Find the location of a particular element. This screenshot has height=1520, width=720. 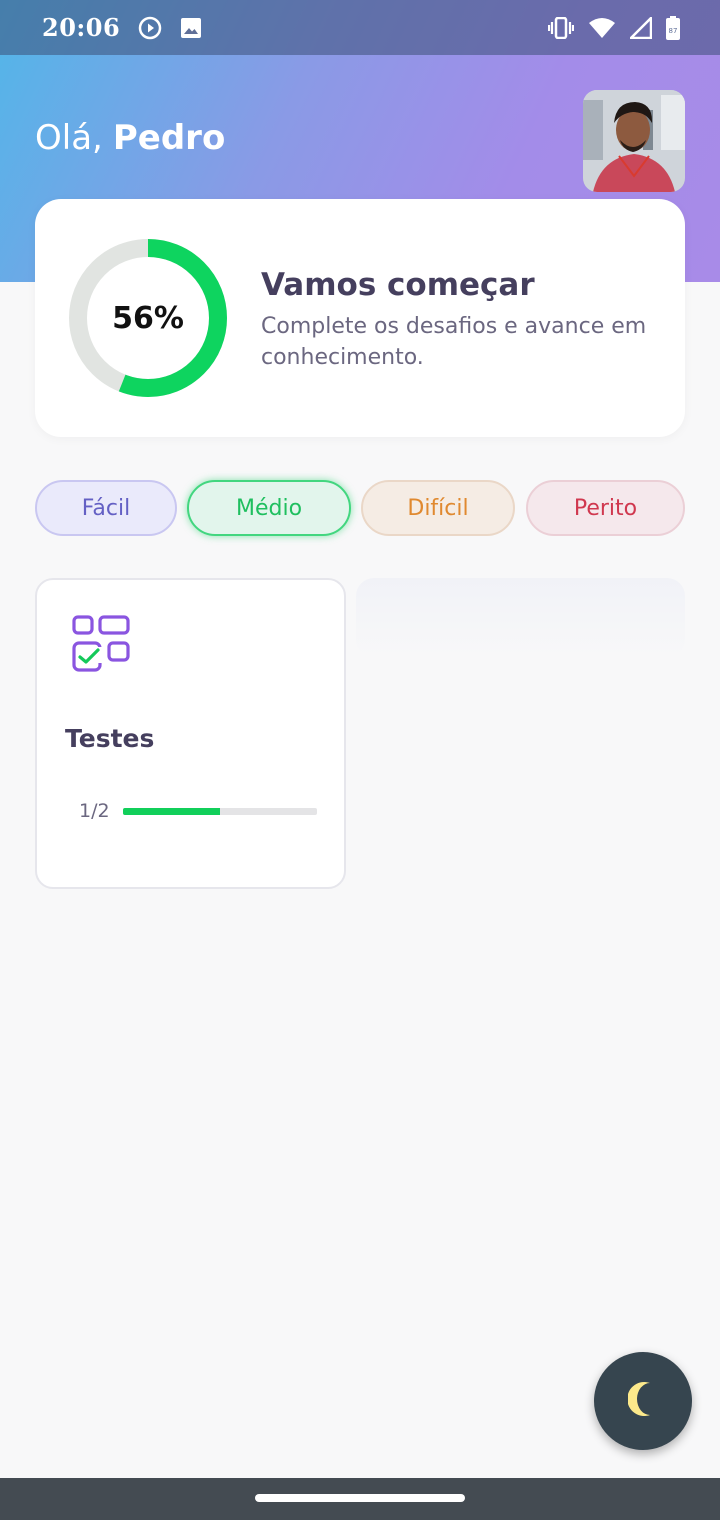

theme-toggle-button is located at coordinates (643, 1401).